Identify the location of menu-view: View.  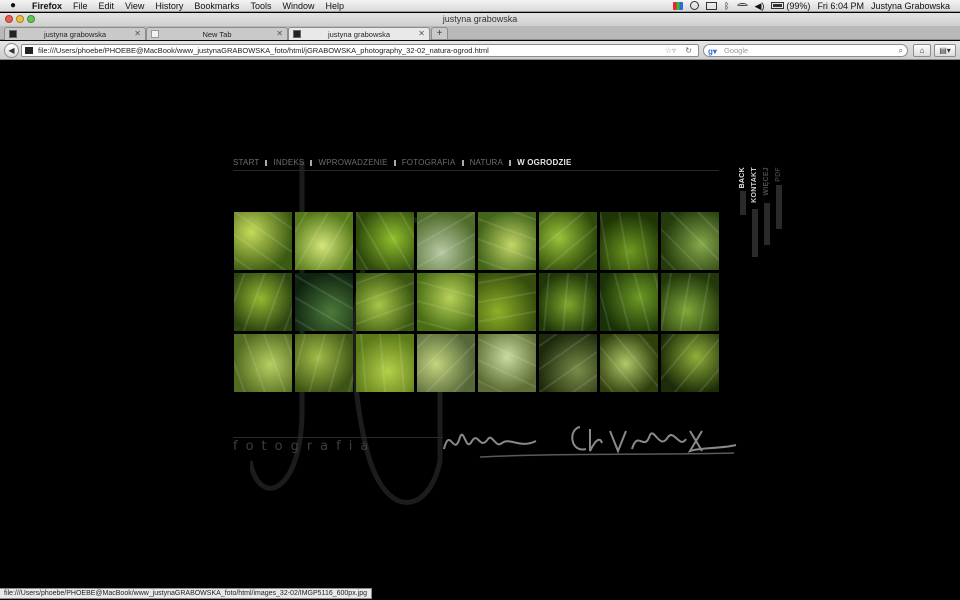
(134, 6).